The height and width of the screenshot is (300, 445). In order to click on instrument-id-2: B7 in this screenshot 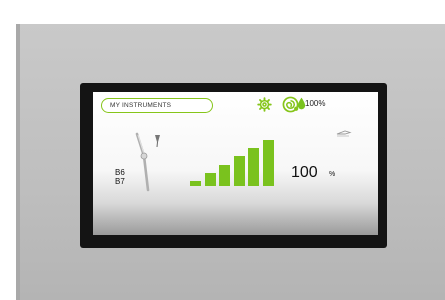, I will do `click(120, 181)`.